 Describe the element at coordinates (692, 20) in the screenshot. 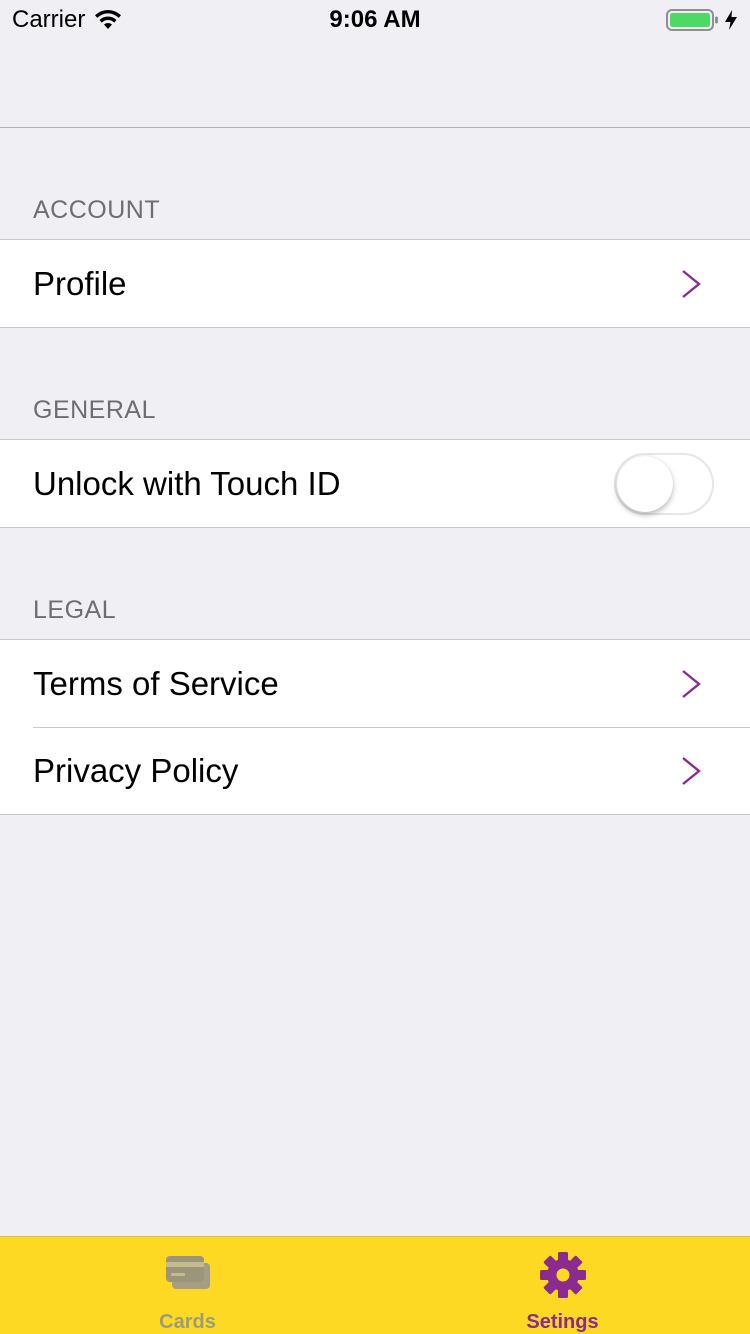

I see `battery-icon` at that location.